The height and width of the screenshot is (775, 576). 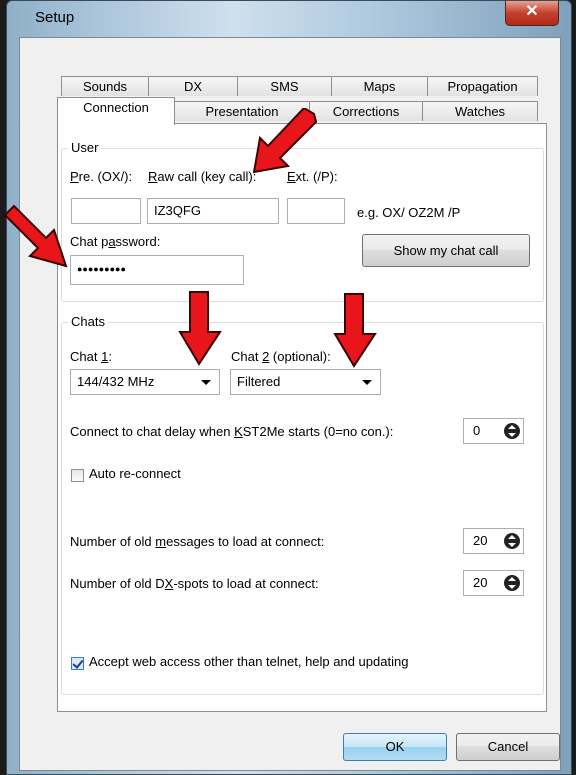 I want to click on ext-input, so click(x=316, y=211).